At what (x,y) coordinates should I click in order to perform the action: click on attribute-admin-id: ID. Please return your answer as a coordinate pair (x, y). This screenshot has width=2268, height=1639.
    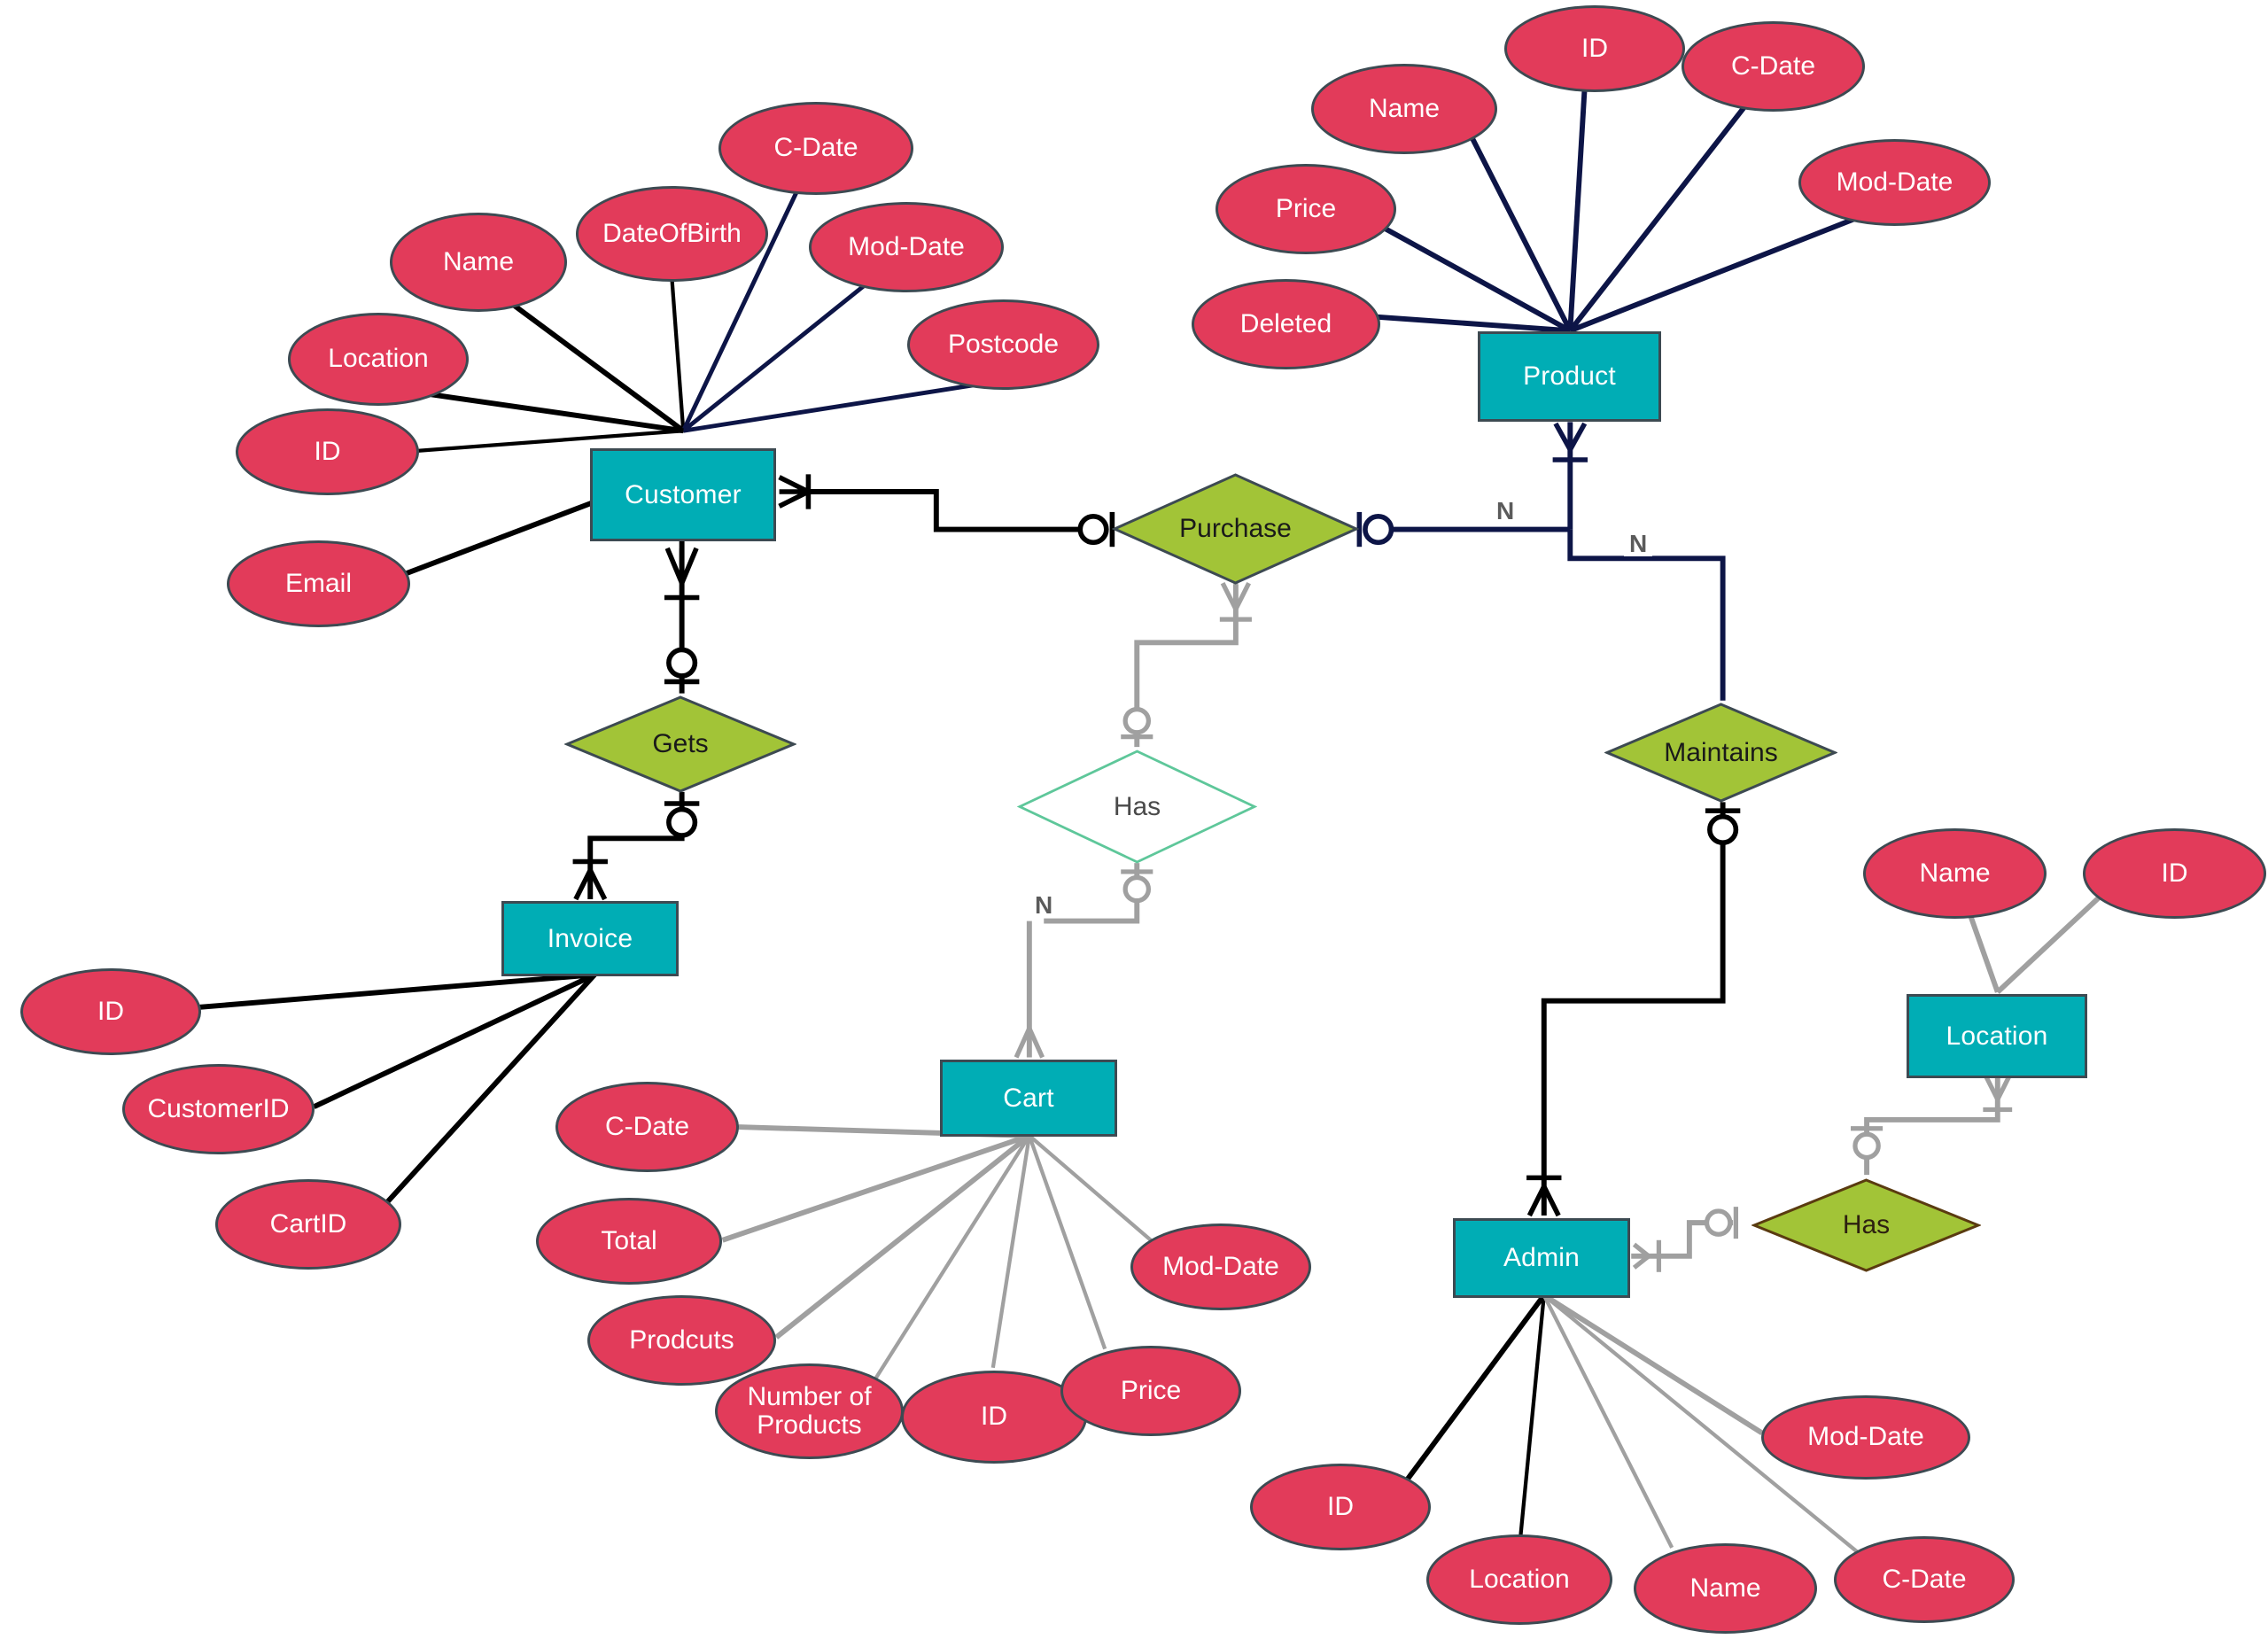
    Looking at the image, I should click on (1340, 1507).